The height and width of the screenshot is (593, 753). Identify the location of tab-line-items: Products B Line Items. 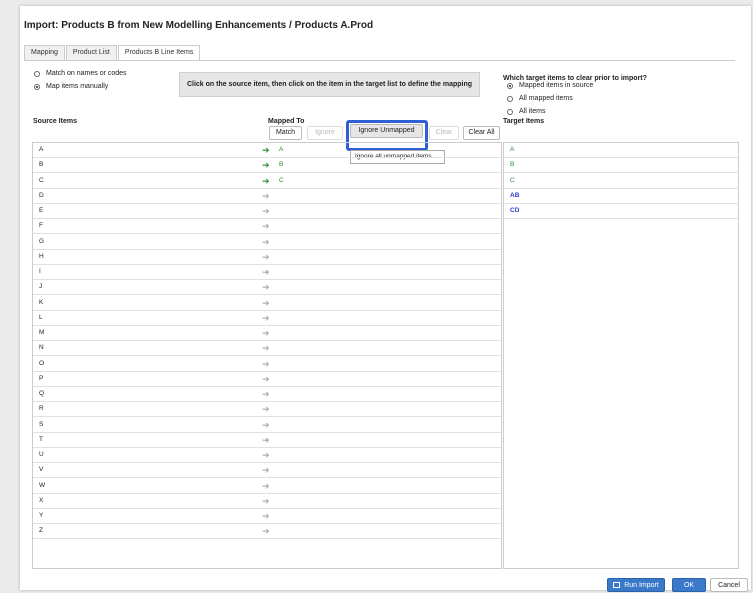
(159, 53).